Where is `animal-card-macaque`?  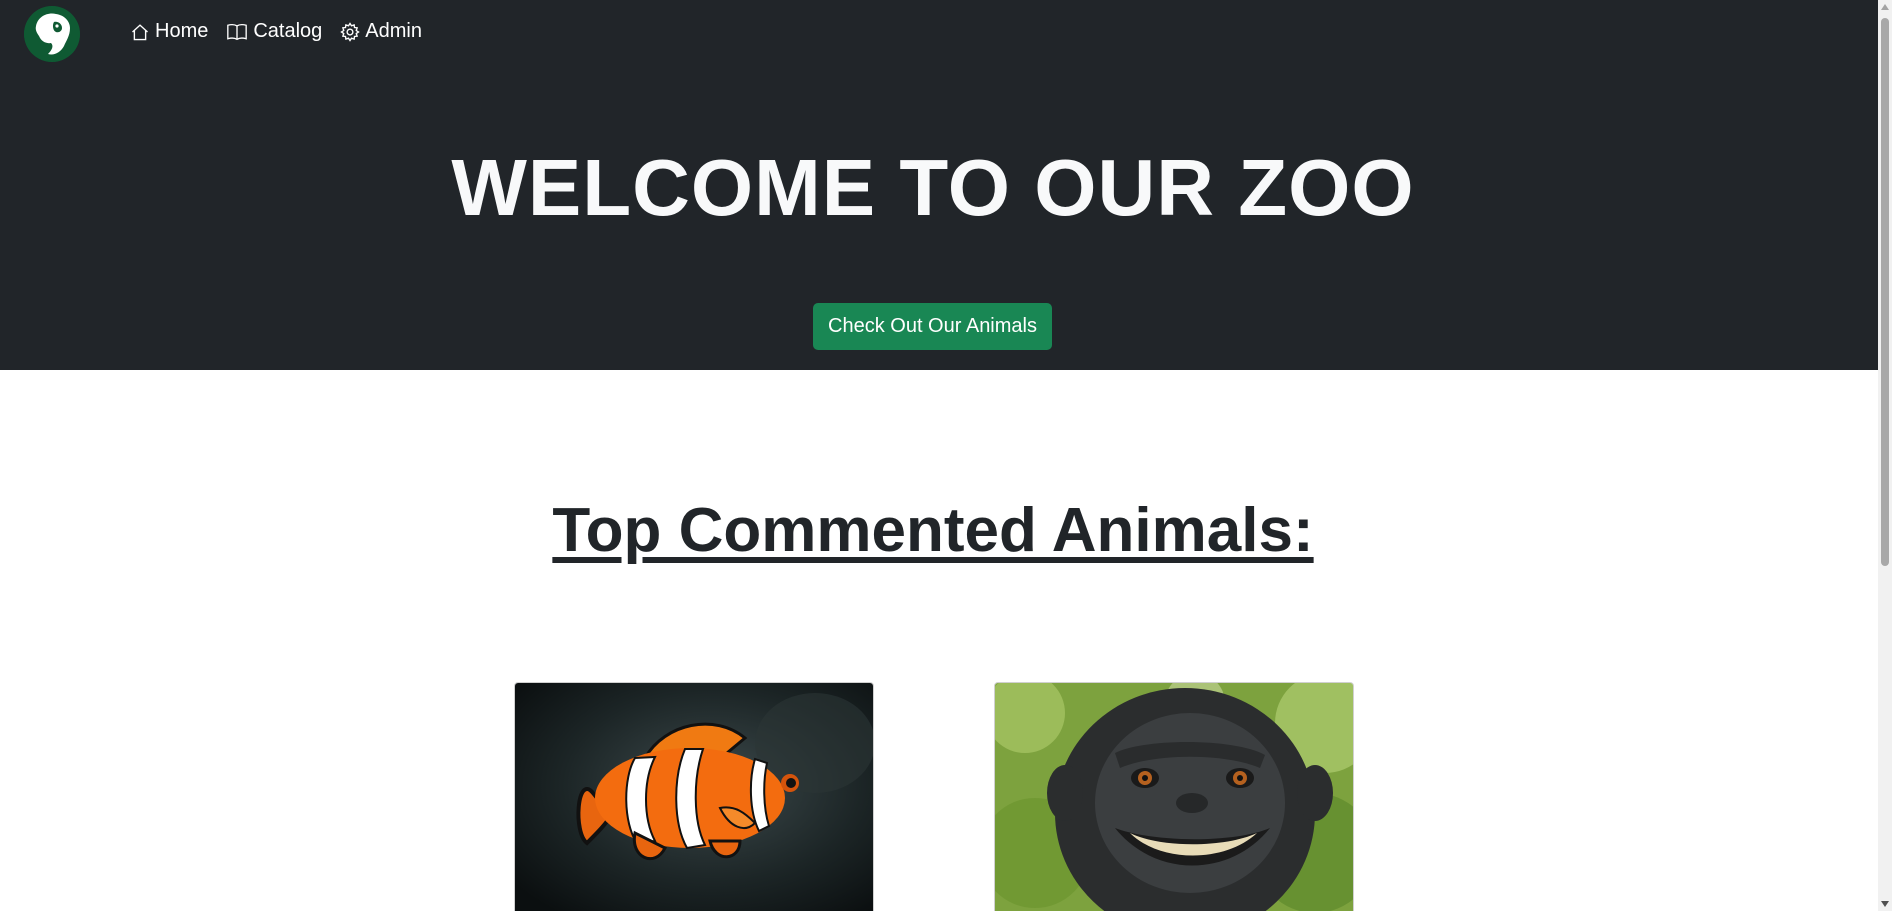 animal-card-macaque is located at coordinates (1174, 796).